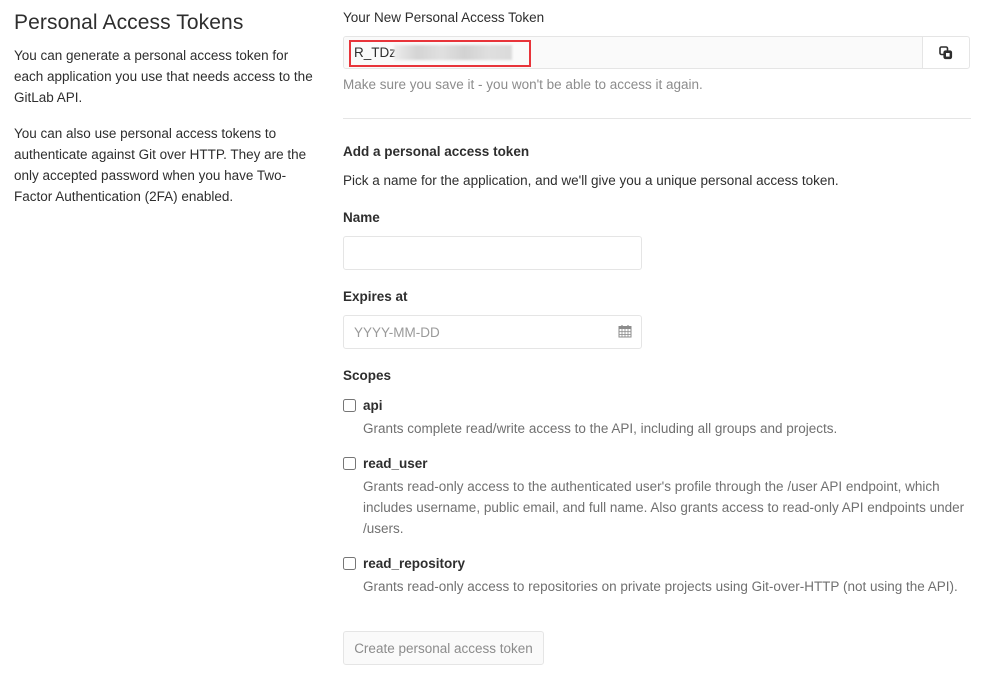  I want to click on redacted-token-blur, so click(453, 52).